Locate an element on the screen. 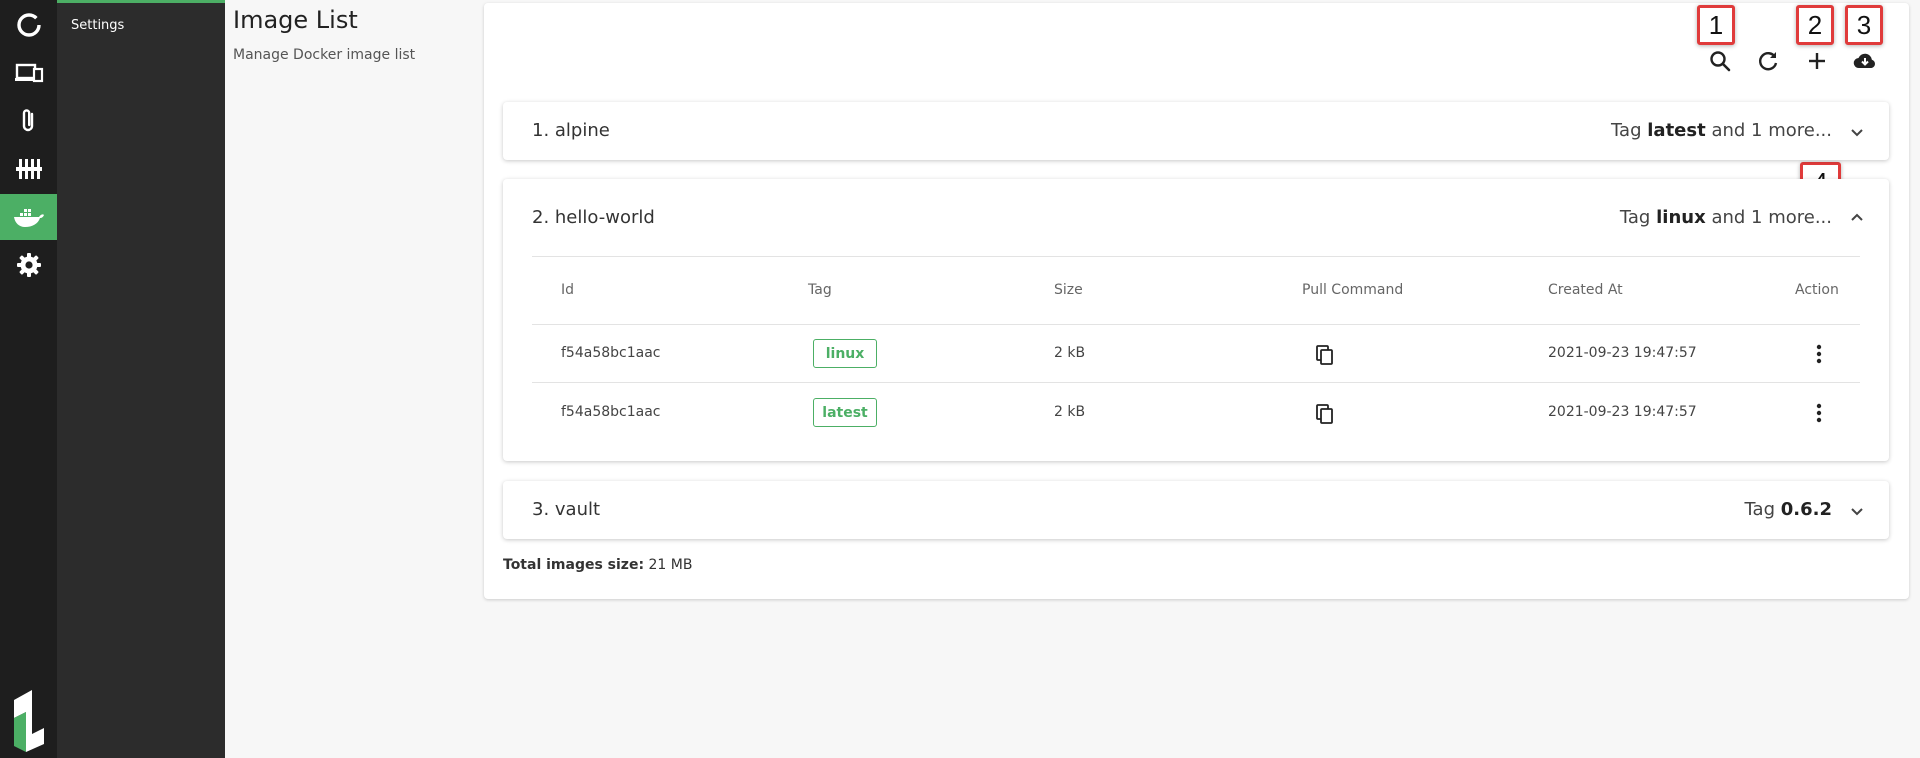 Image resolution: width=1920 pixels, height=758 pixels. submenu-item-settings: Settings is located at coordinates (97, 25).